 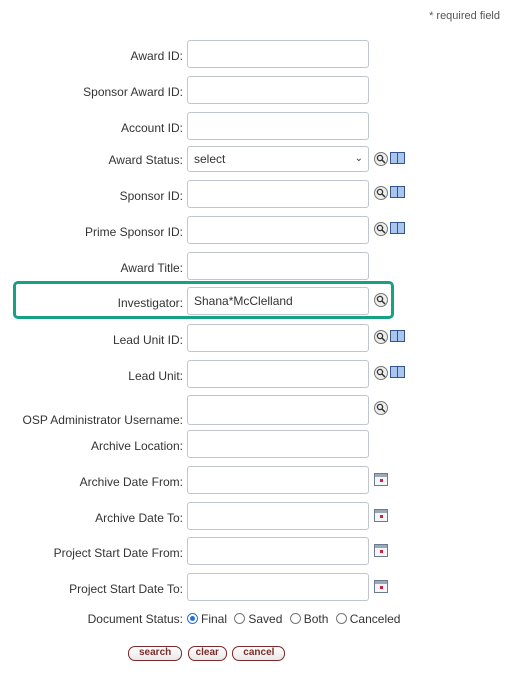 I want to click on lead-unit-id-label: Lead Unit ID:, so click(x=147, y=340).